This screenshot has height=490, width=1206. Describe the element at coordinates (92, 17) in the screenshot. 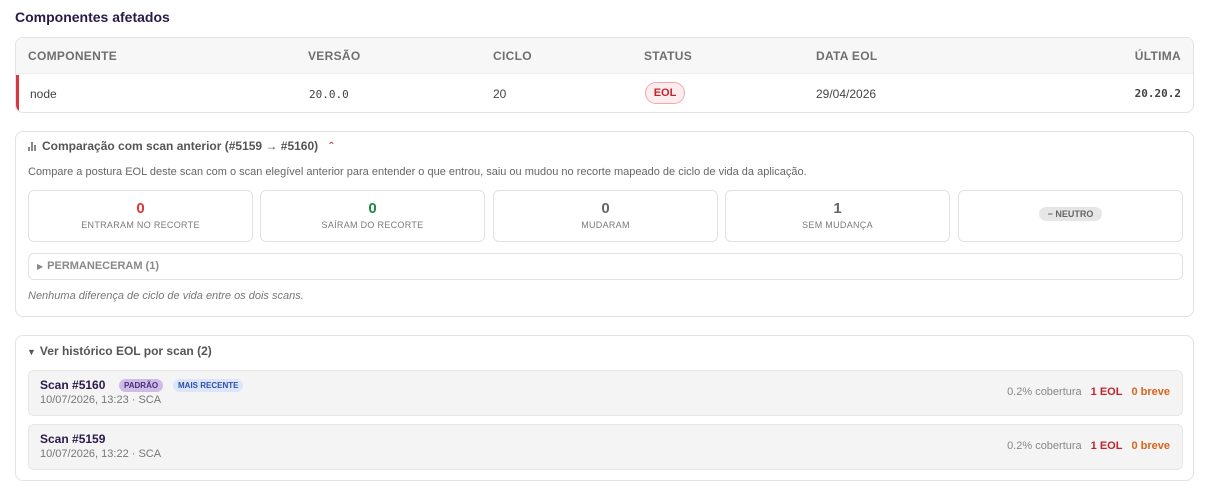

I see `section-title: Componentes afetados` at that location.